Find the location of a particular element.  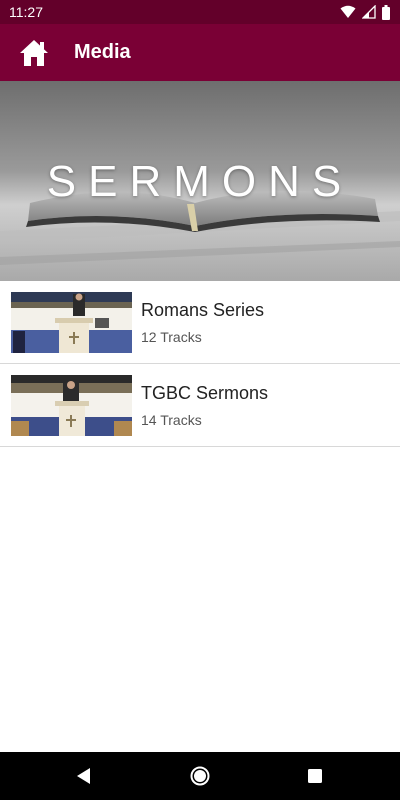

nav-back-button is located at coordinates (84, 776).